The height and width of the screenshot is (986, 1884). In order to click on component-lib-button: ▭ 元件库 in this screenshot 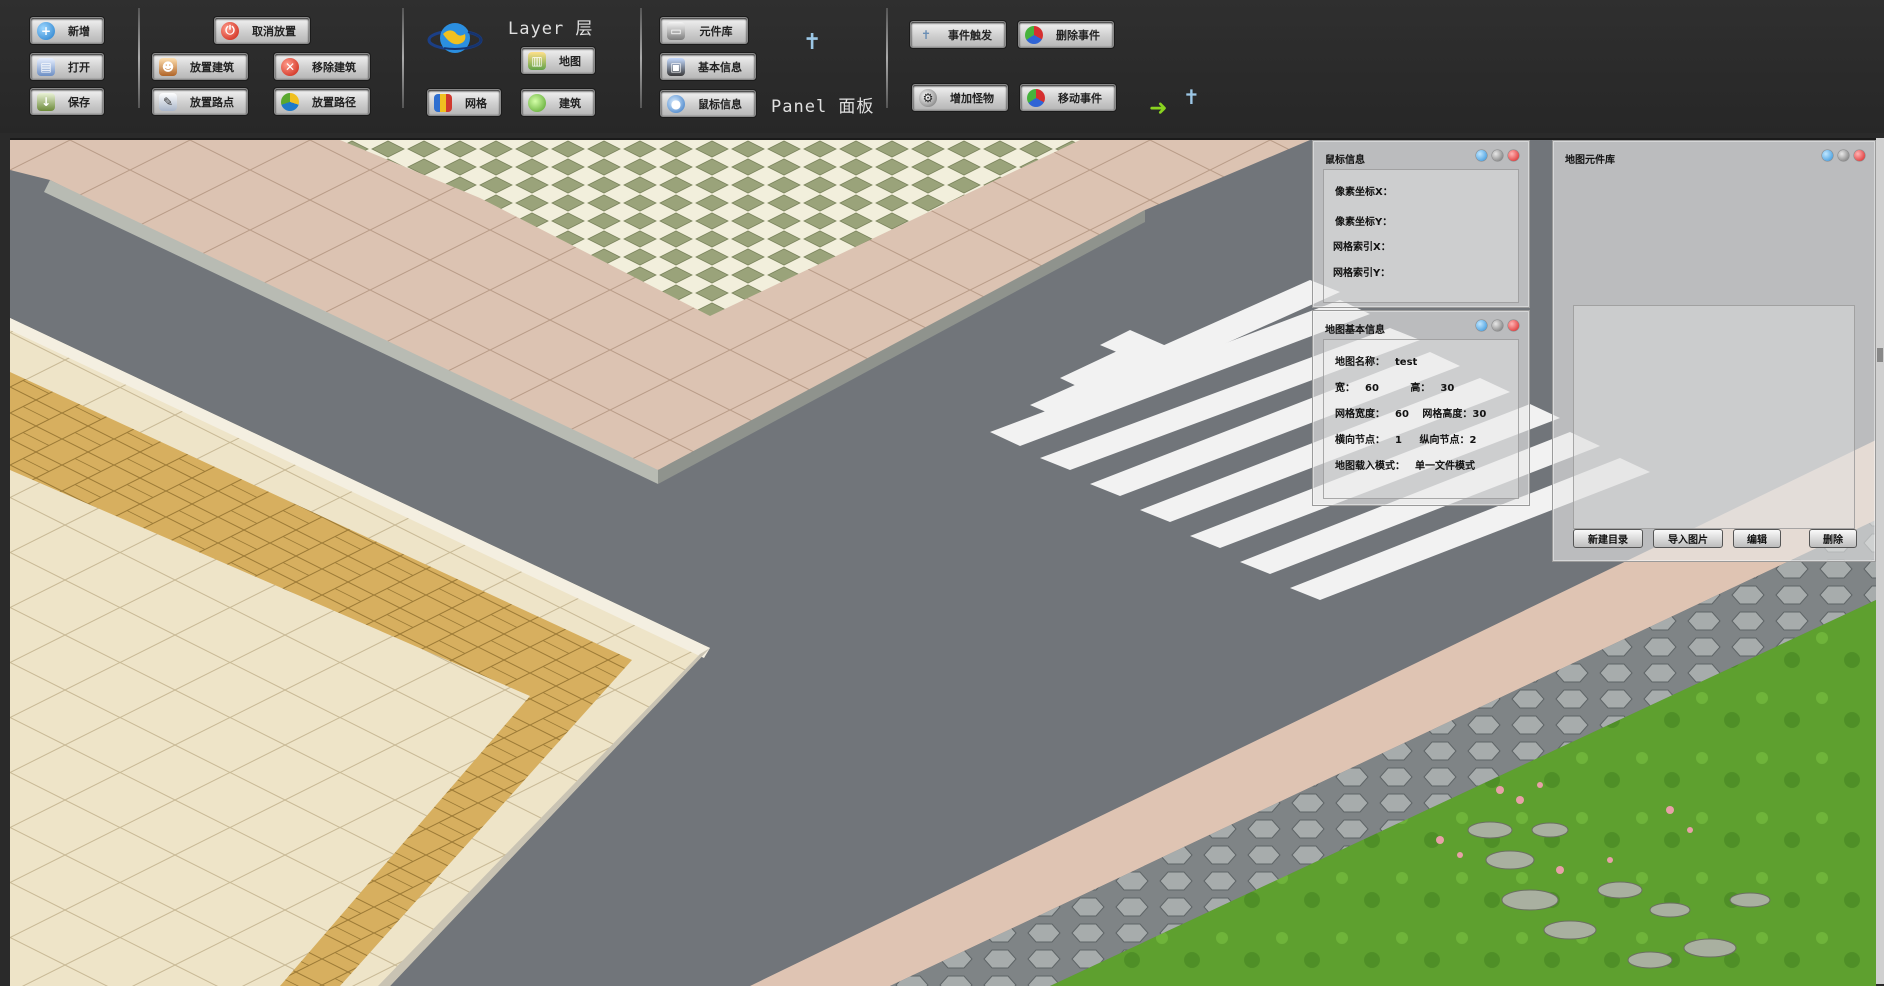, I will do `click(704, 30)`.